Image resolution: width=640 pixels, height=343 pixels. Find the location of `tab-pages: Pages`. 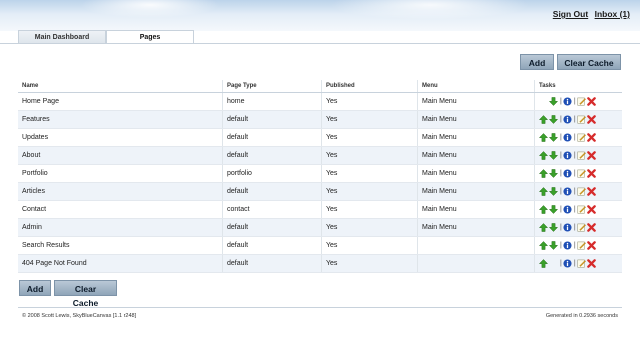

tab-pages: Pages is located at coordinates (150, 37).